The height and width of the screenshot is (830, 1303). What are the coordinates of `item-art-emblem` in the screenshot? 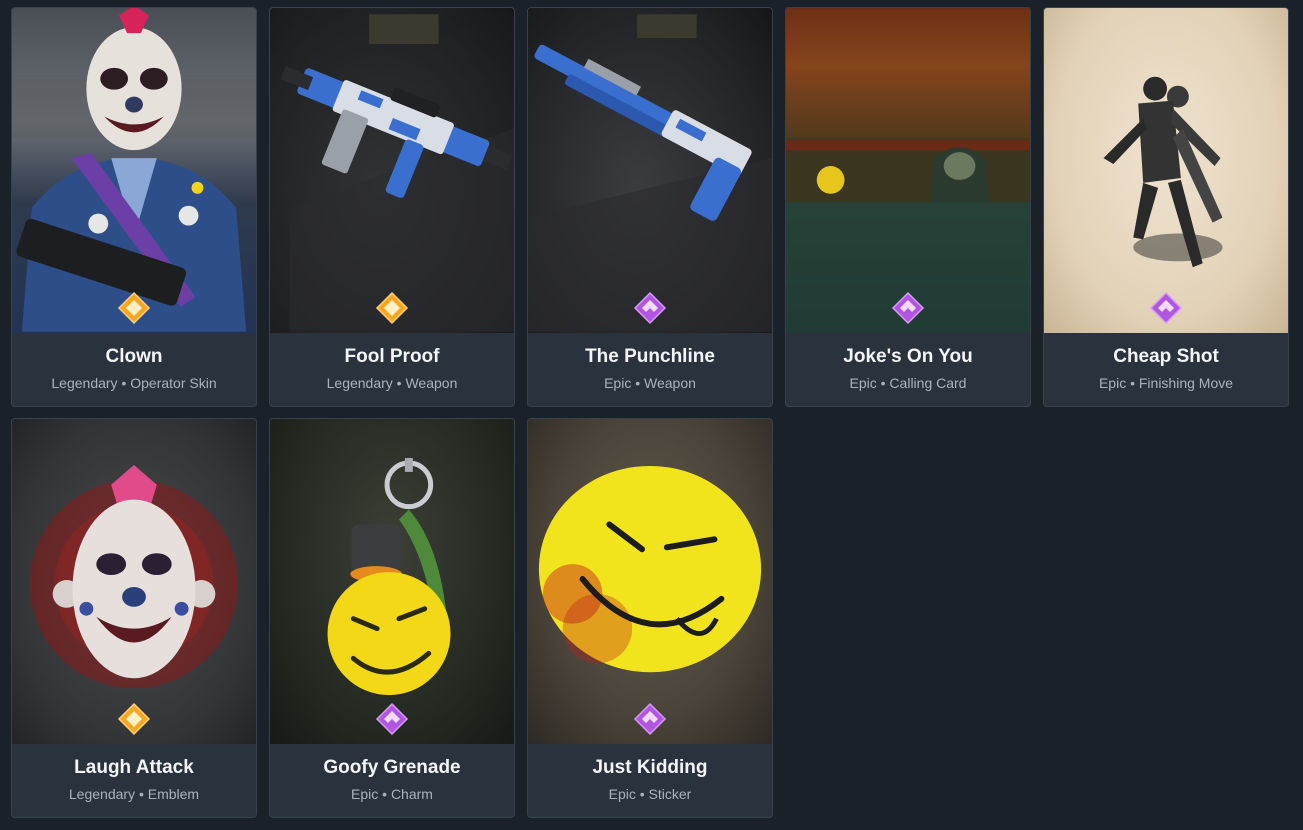 It's located at (134, 581).